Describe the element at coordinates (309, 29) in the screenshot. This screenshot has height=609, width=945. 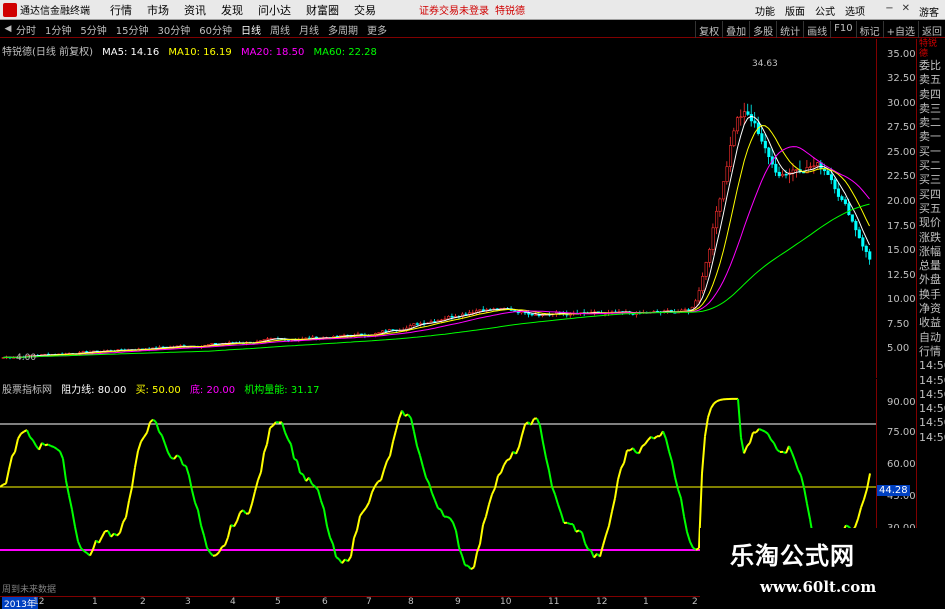
I see `period-monthly: 月线` at that location.